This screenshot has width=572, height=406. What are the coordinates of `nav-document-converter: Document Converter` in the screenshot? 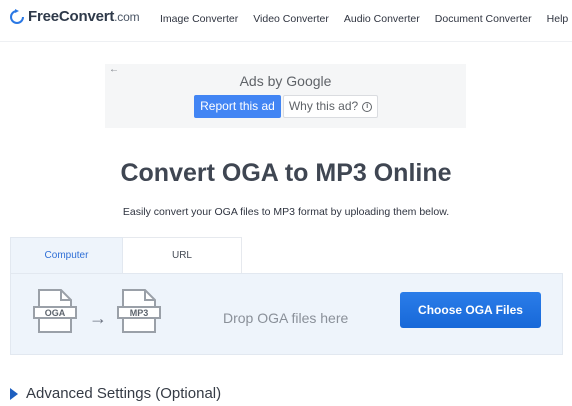 It's located at (483, 19).